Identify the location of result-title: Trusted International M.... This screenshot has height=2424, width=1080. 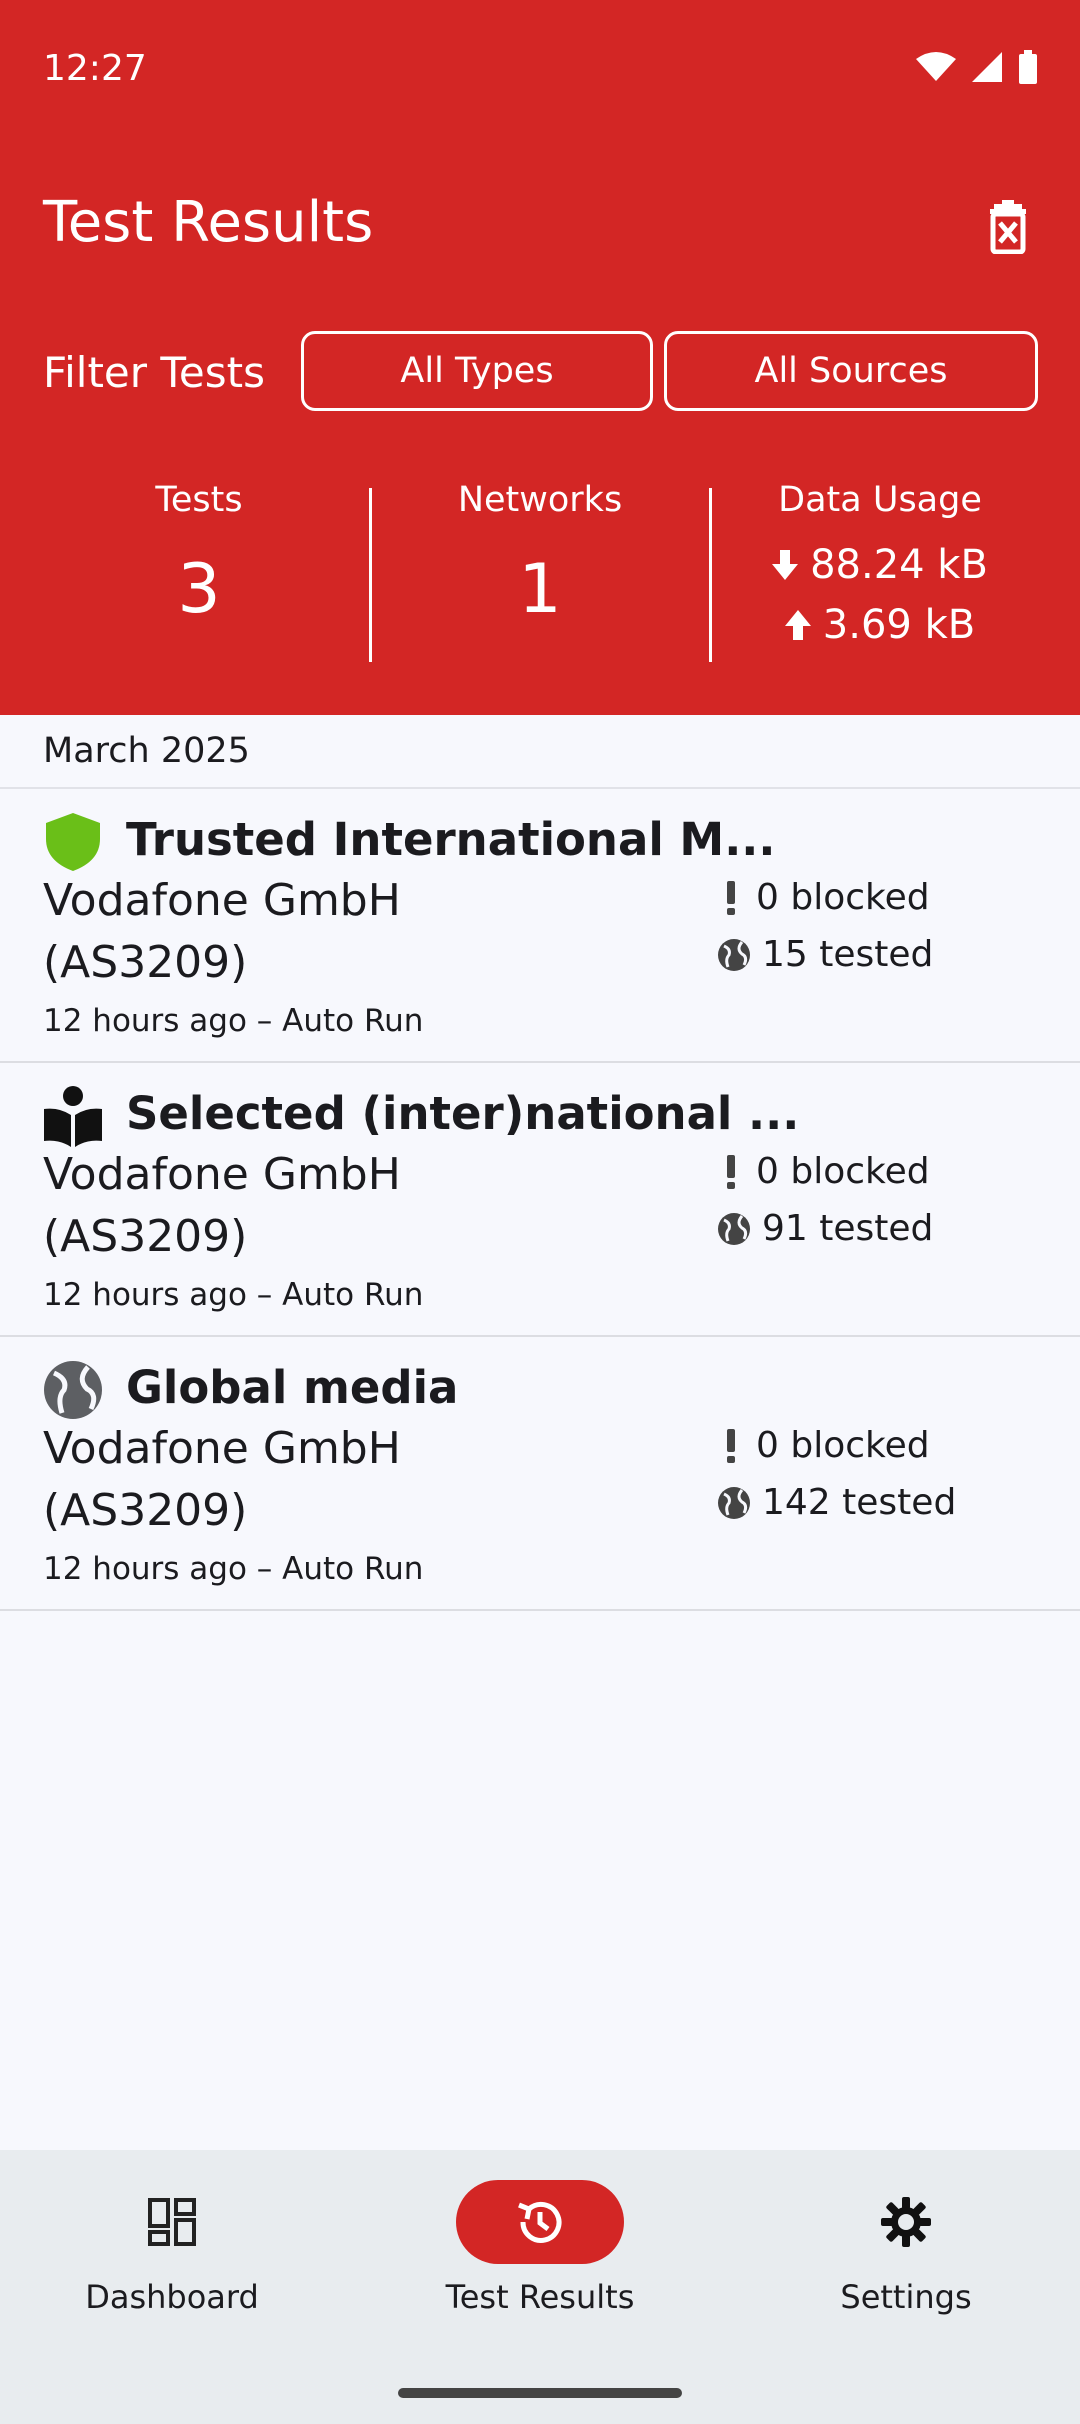
(451, 839).